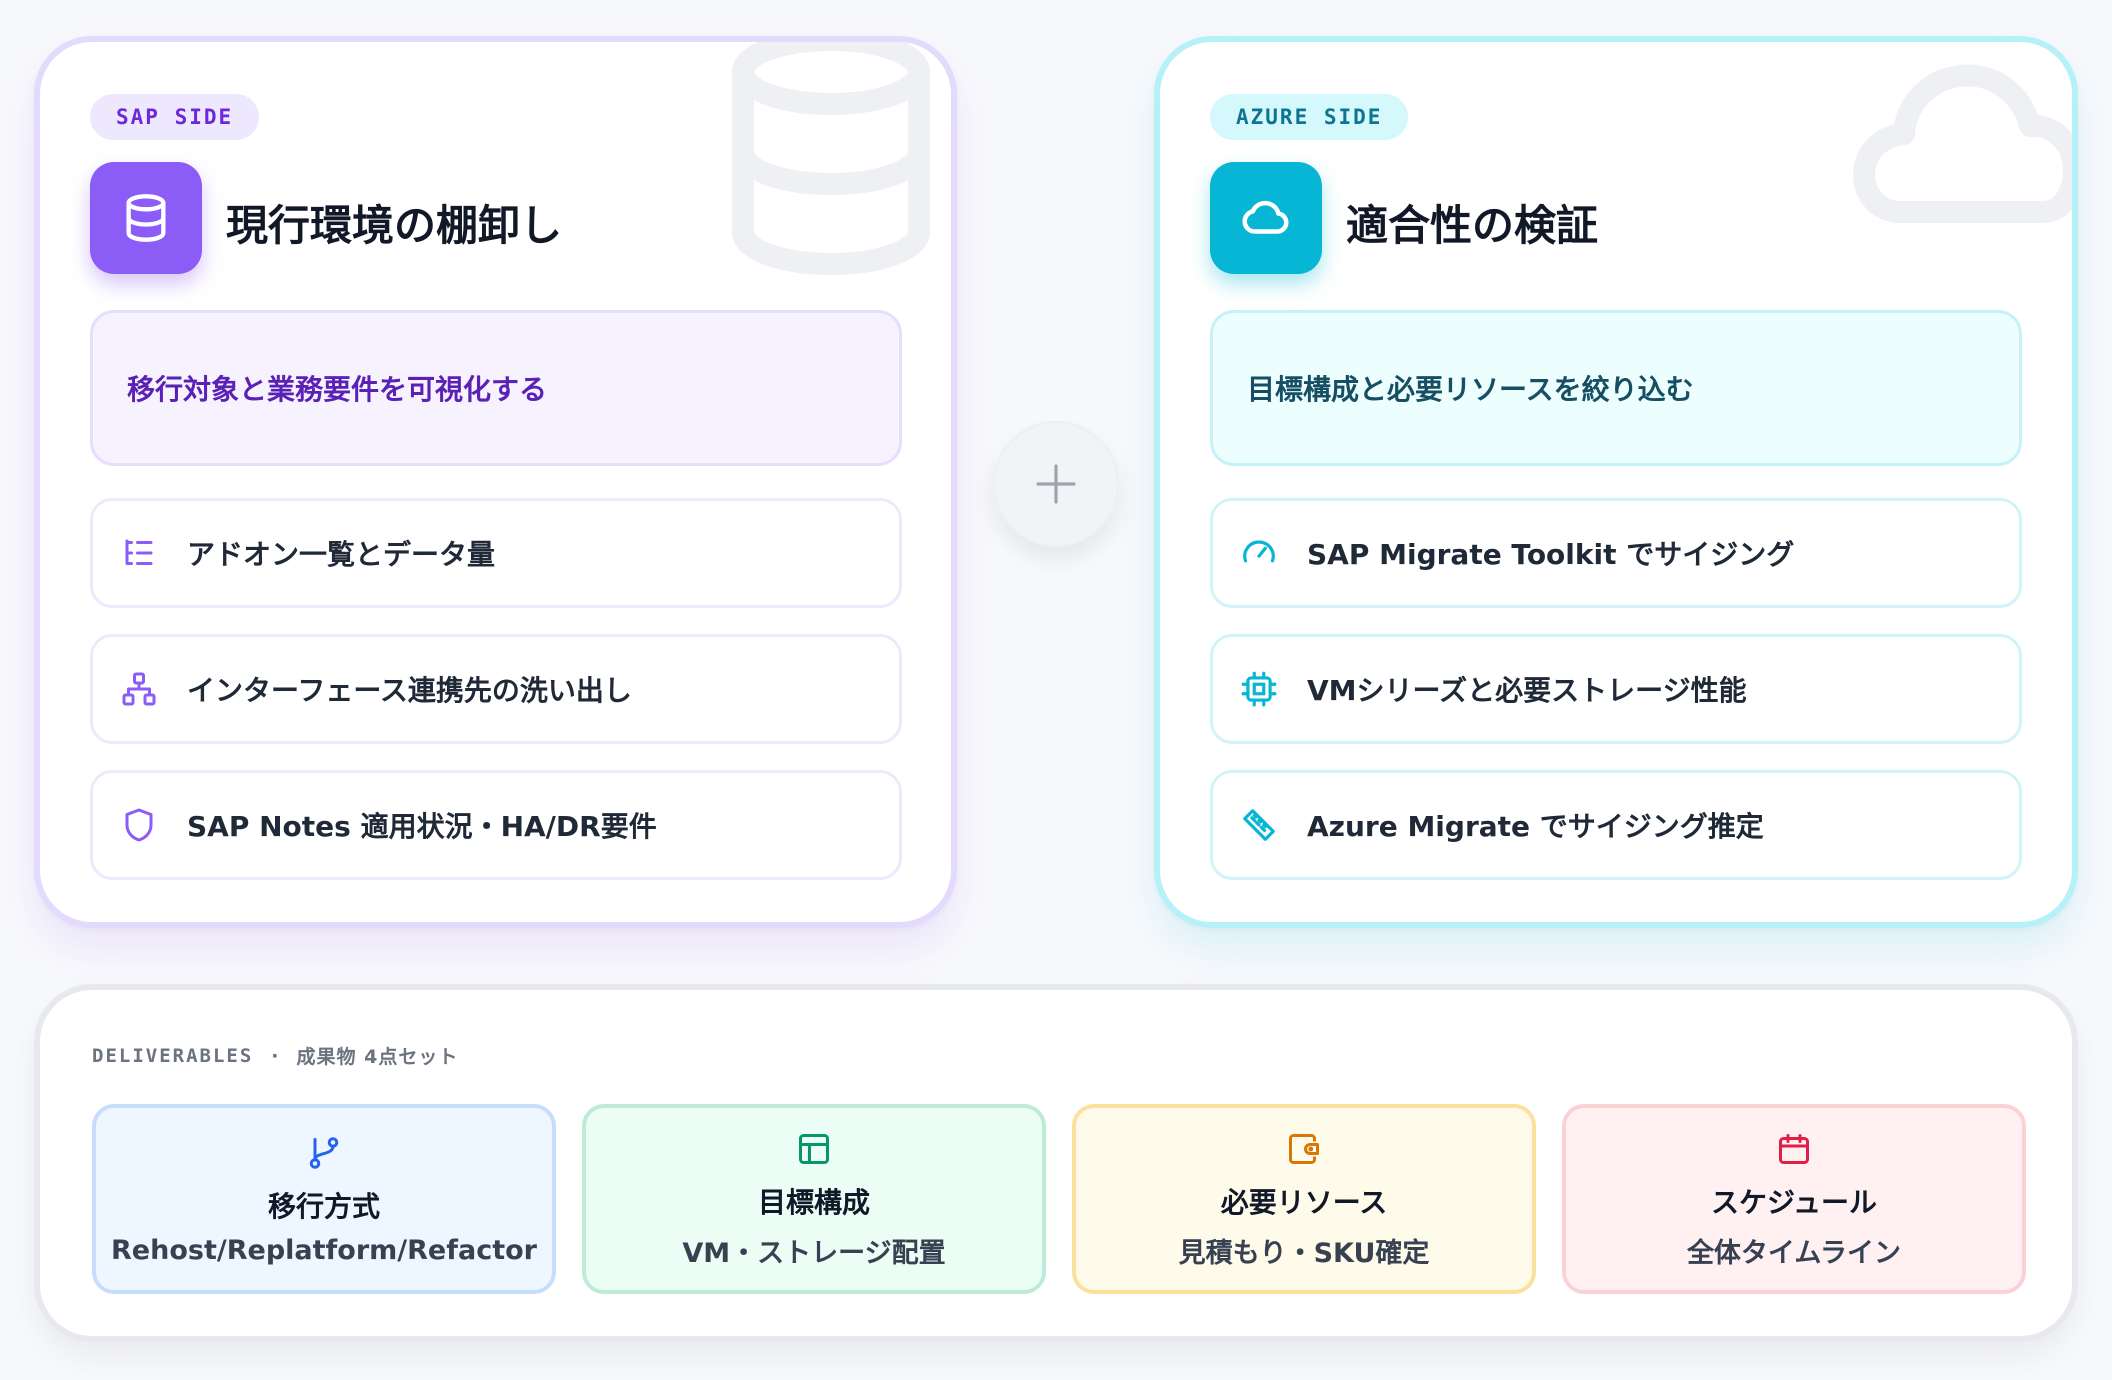 The width and height of the screenshot is (2112, 1380). I want to click on plus-icon, so click(1056, 484).